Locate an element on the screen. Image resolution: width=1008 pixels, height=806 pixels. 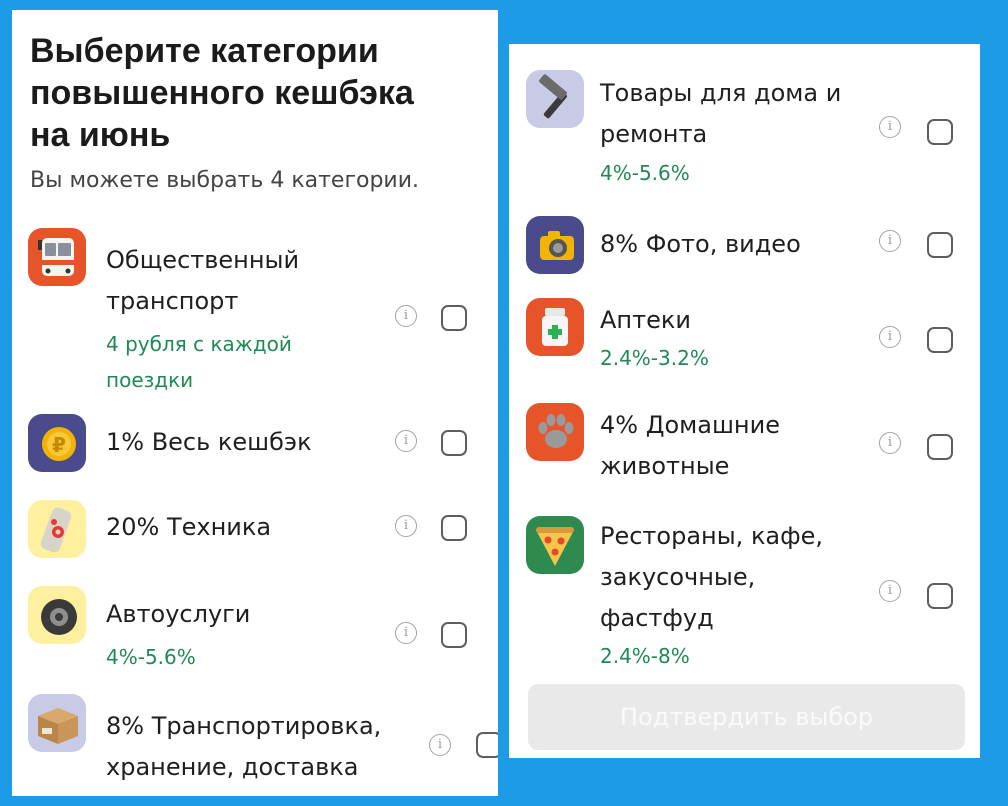
medicine-bottle-icon is located at coordinates (555, 327).